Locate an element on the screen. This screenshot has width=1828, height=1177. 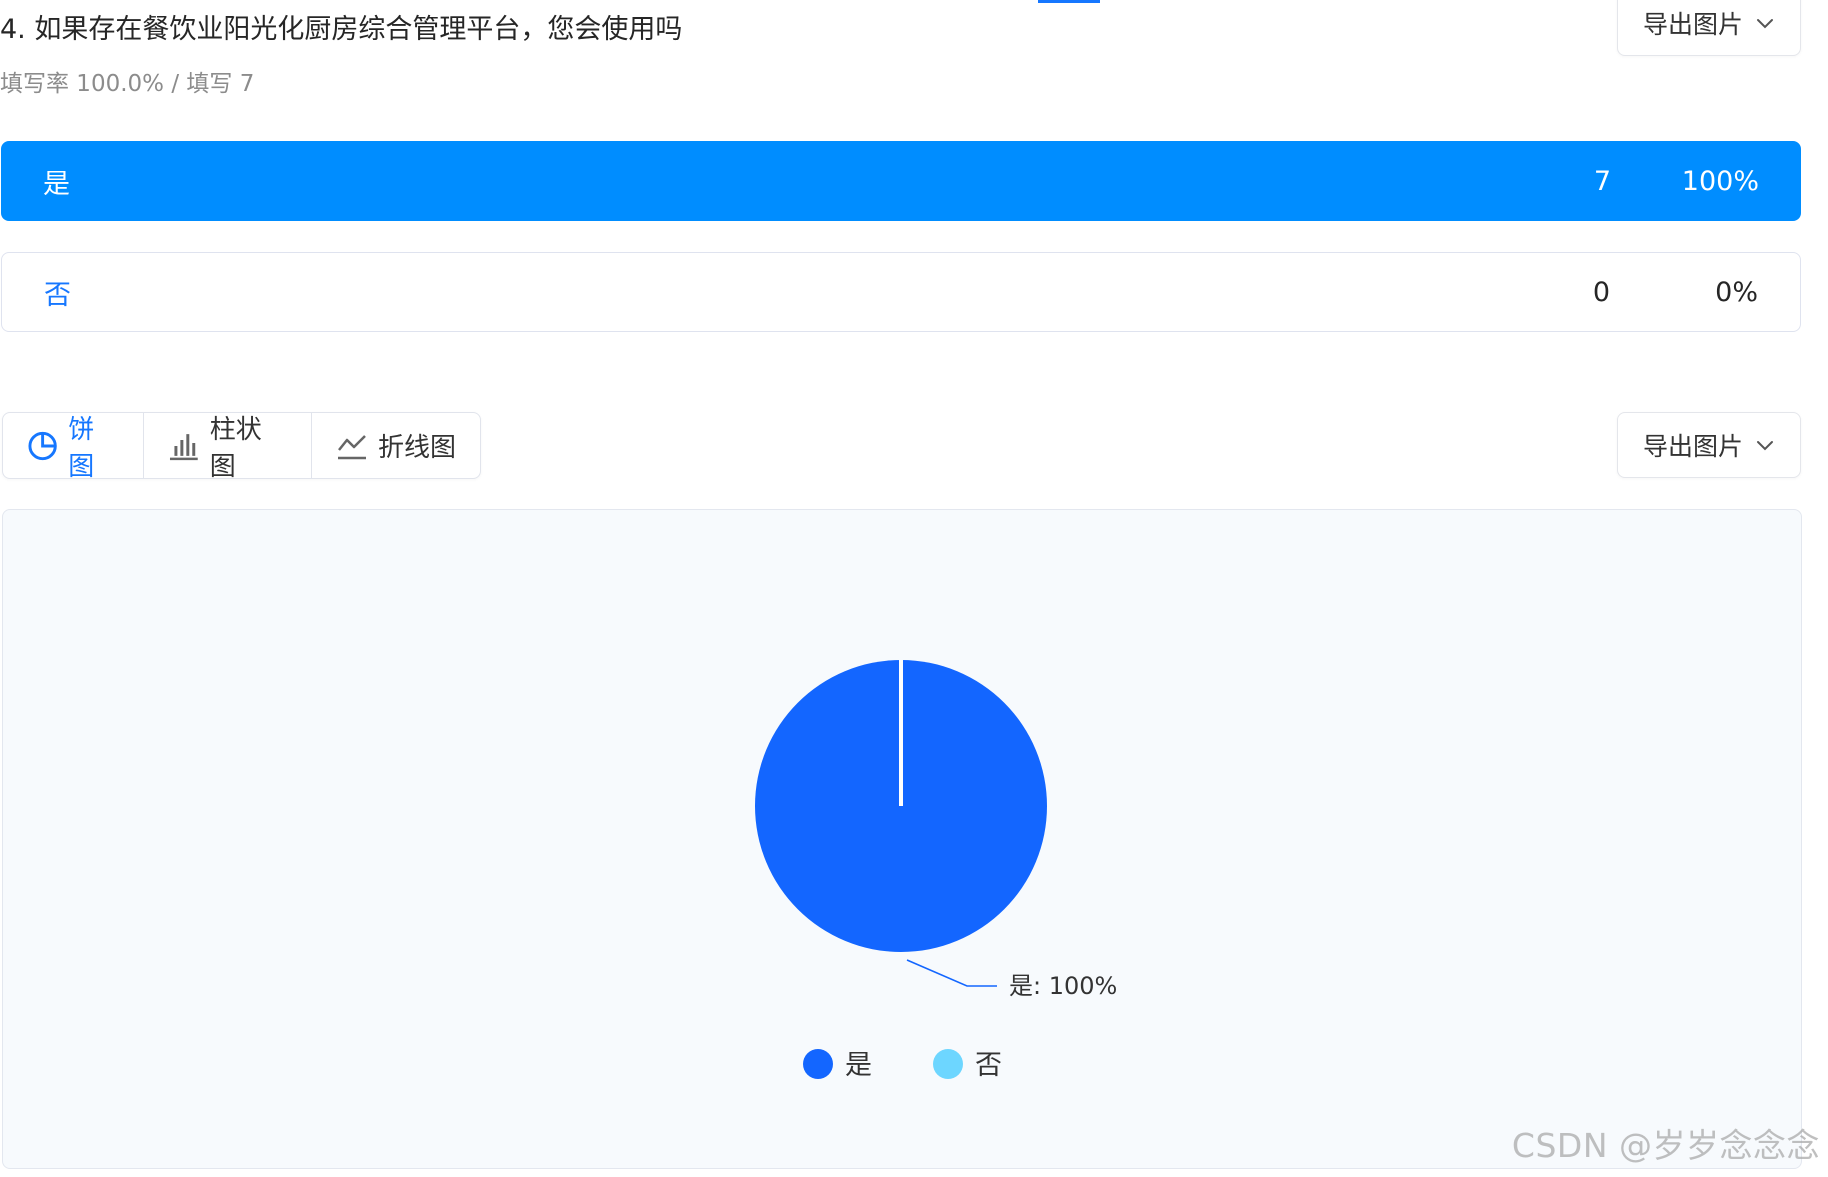
option-label: 是 is located at coordinates (56, 184).